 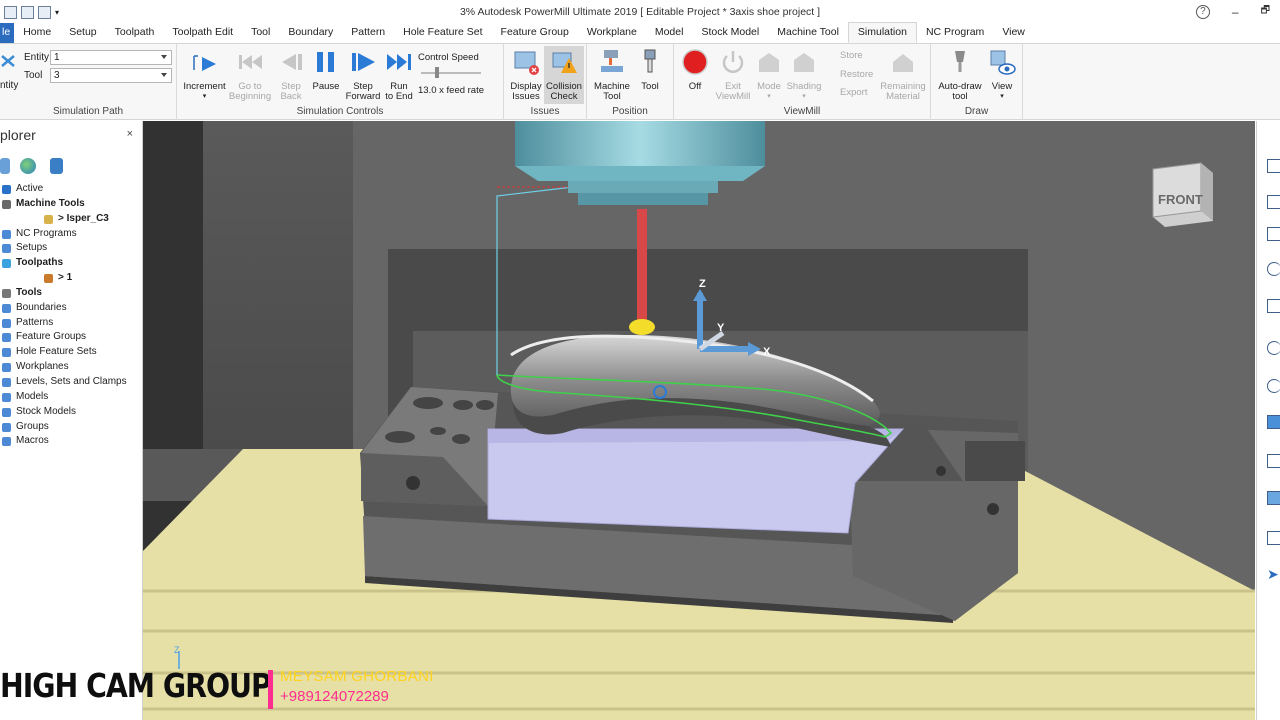 What do you see at coordinates (260, 33) in the screenshot?
I see `tab-tool: Tool` at bounding box center [260, 33].